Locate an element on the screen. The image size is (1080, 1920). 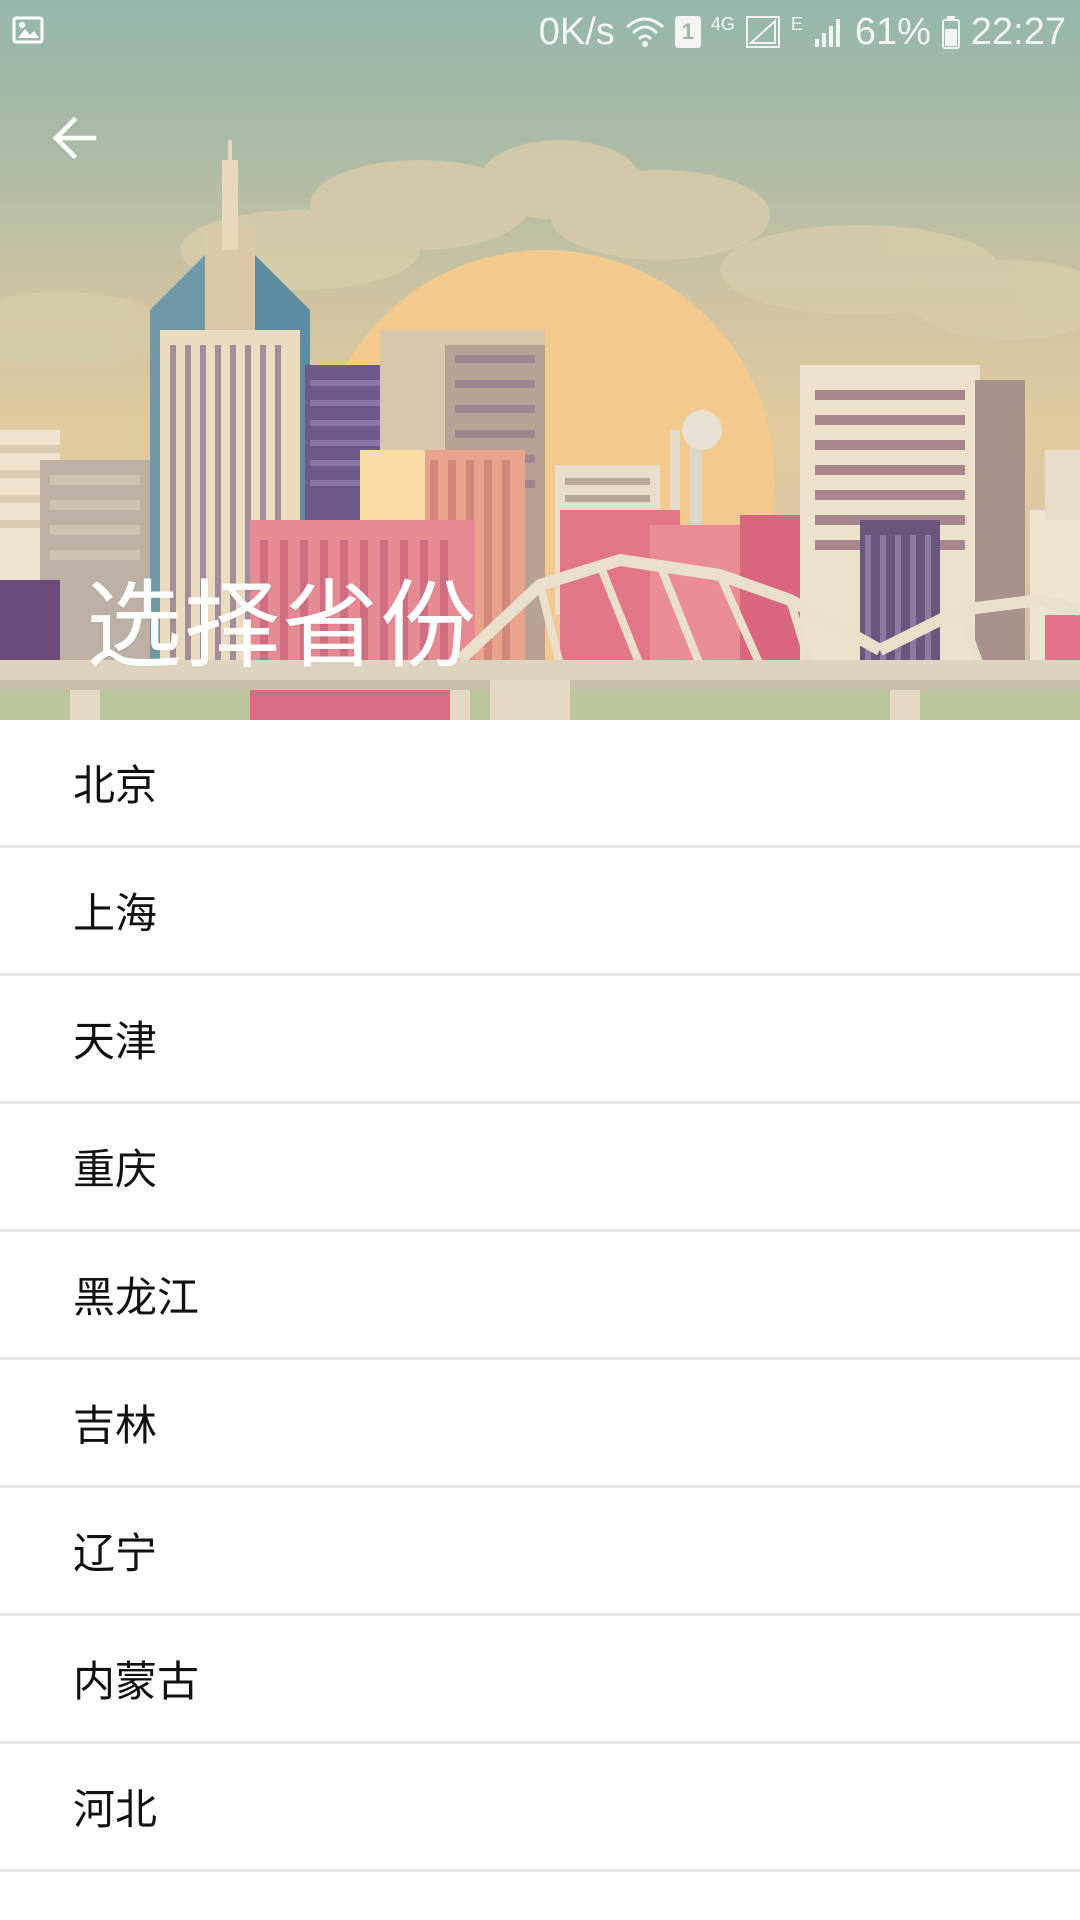
province-item-shanghai: 上海 is located at coordinates (540, 912).